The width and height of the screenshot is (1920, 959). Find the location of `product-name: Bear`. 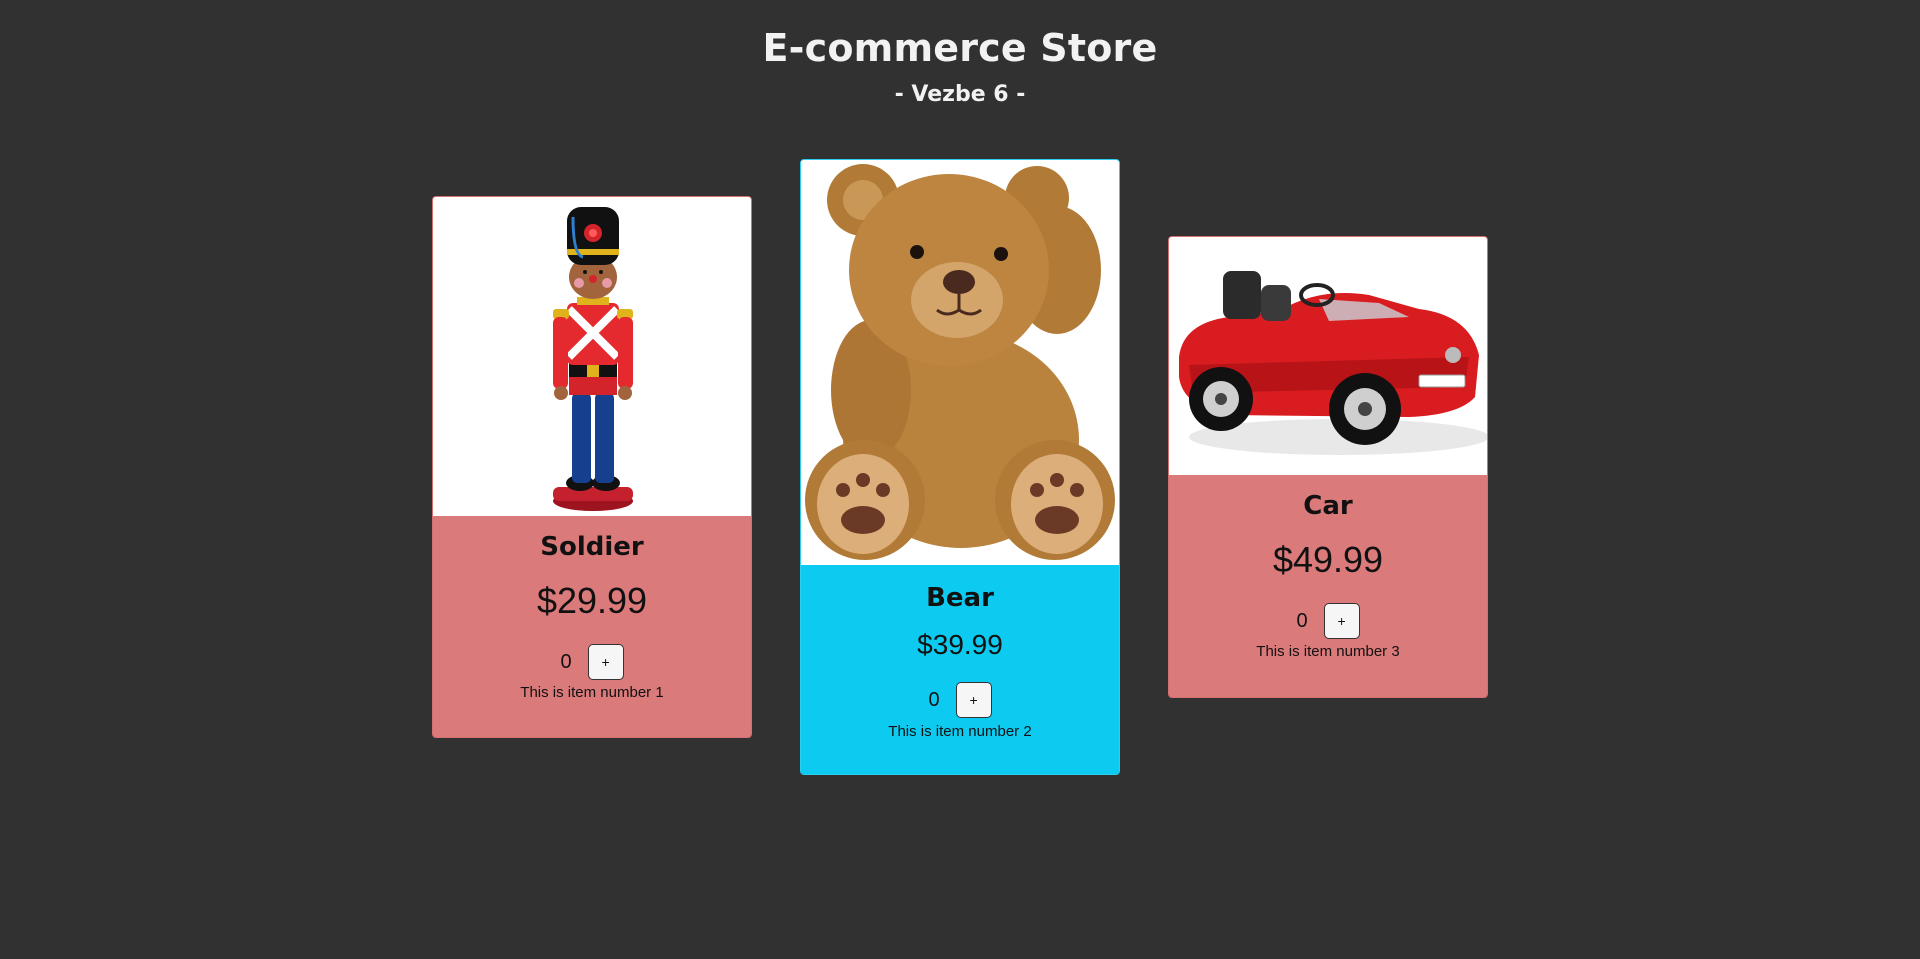

product-name: Bear is located at coordinates (960, 598).